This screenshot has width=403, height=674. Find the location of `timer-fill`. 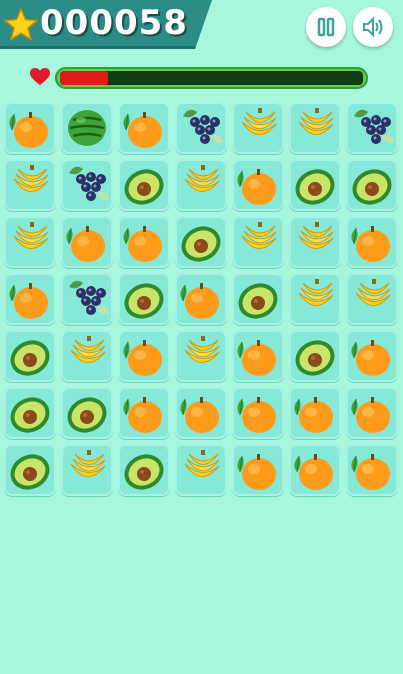

timer-fill is located at coordinates (84, 78).